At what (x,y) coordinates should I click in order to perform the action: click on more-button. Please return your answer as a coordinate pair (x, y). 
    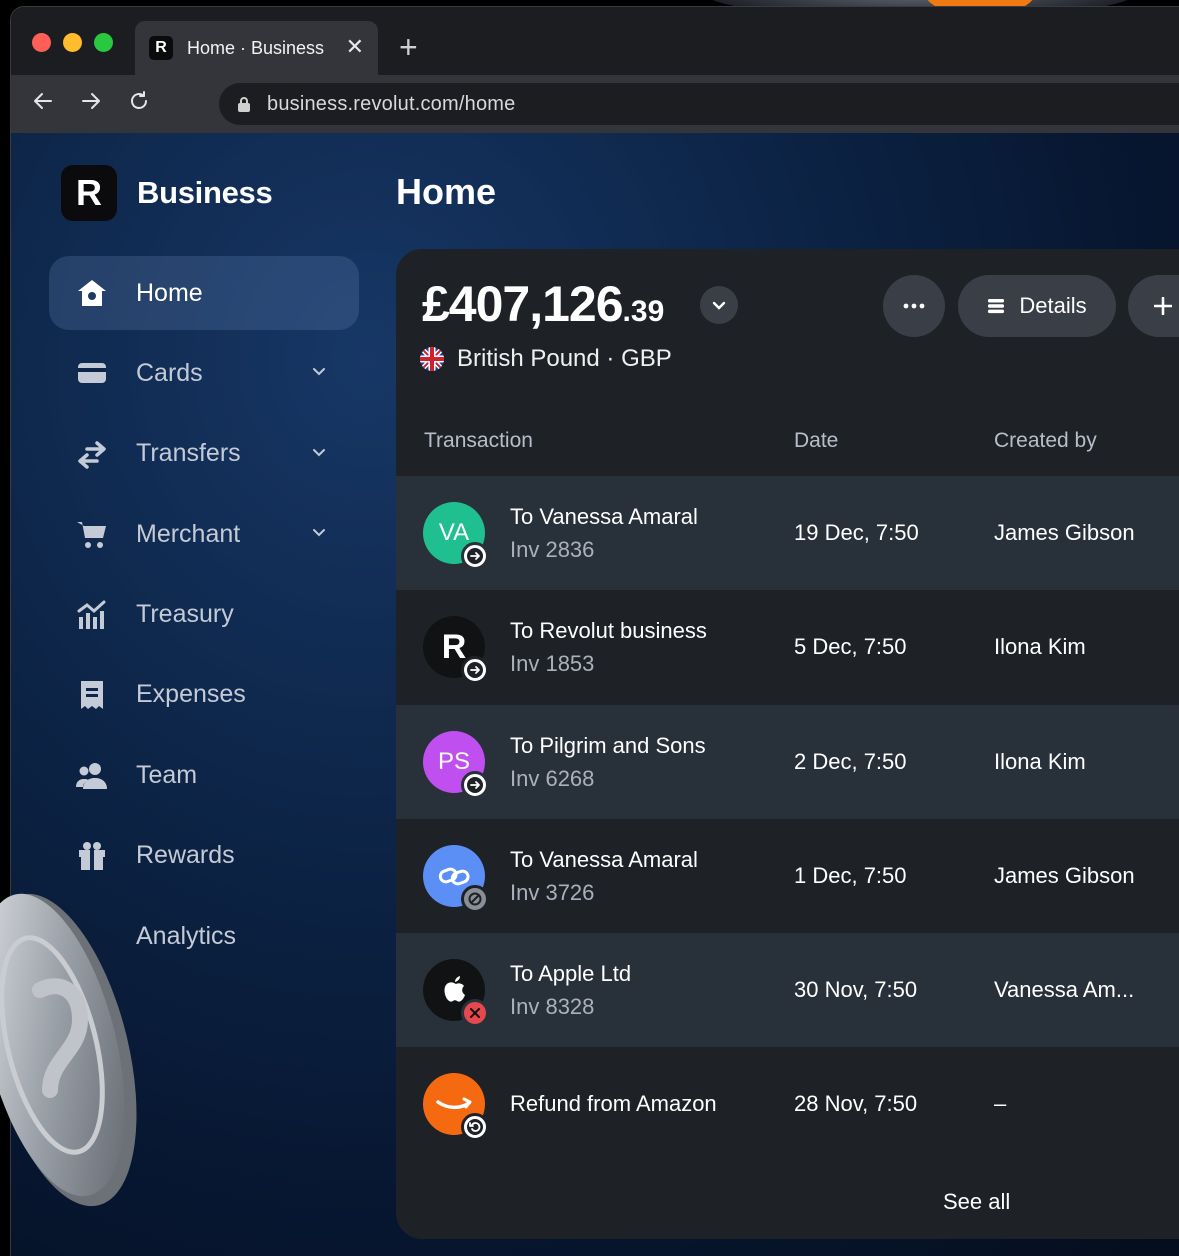
    Looking at the image, I should click on (914, 306).